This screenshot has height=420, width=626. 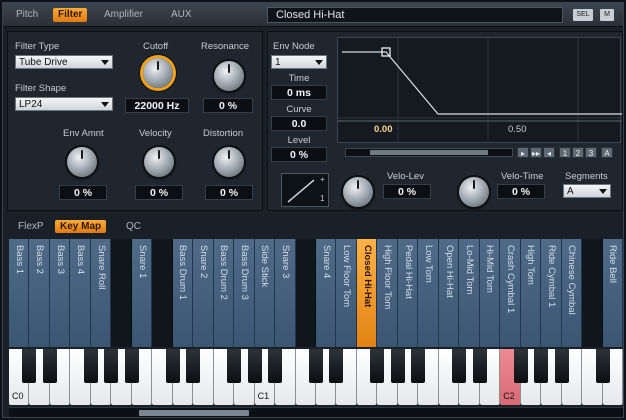 I want to click on env-nav-button-3: ◂, so click(x=549, y=152).